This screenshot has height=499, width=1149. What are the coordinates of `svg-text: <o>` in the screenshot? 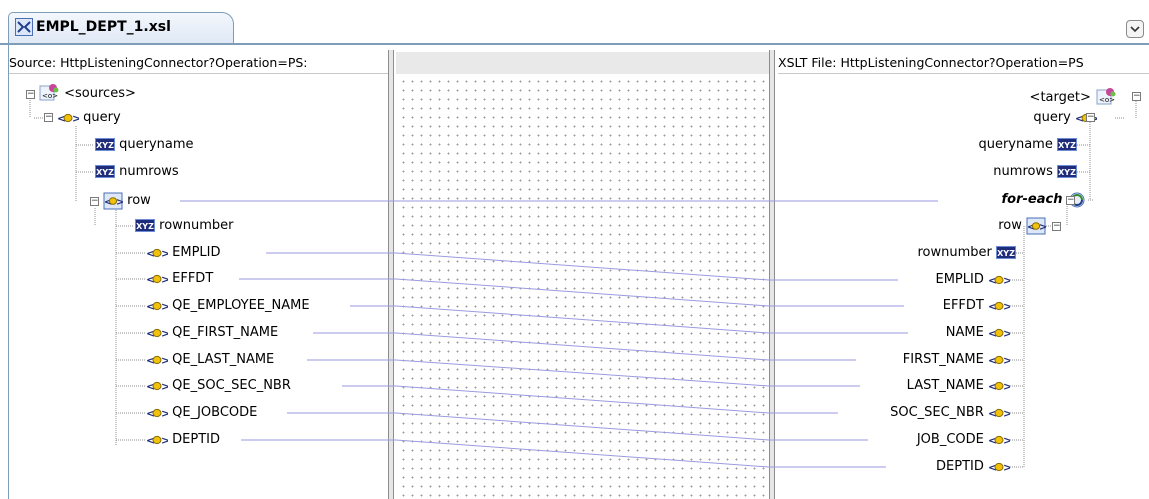 It's located at (1107, 100).